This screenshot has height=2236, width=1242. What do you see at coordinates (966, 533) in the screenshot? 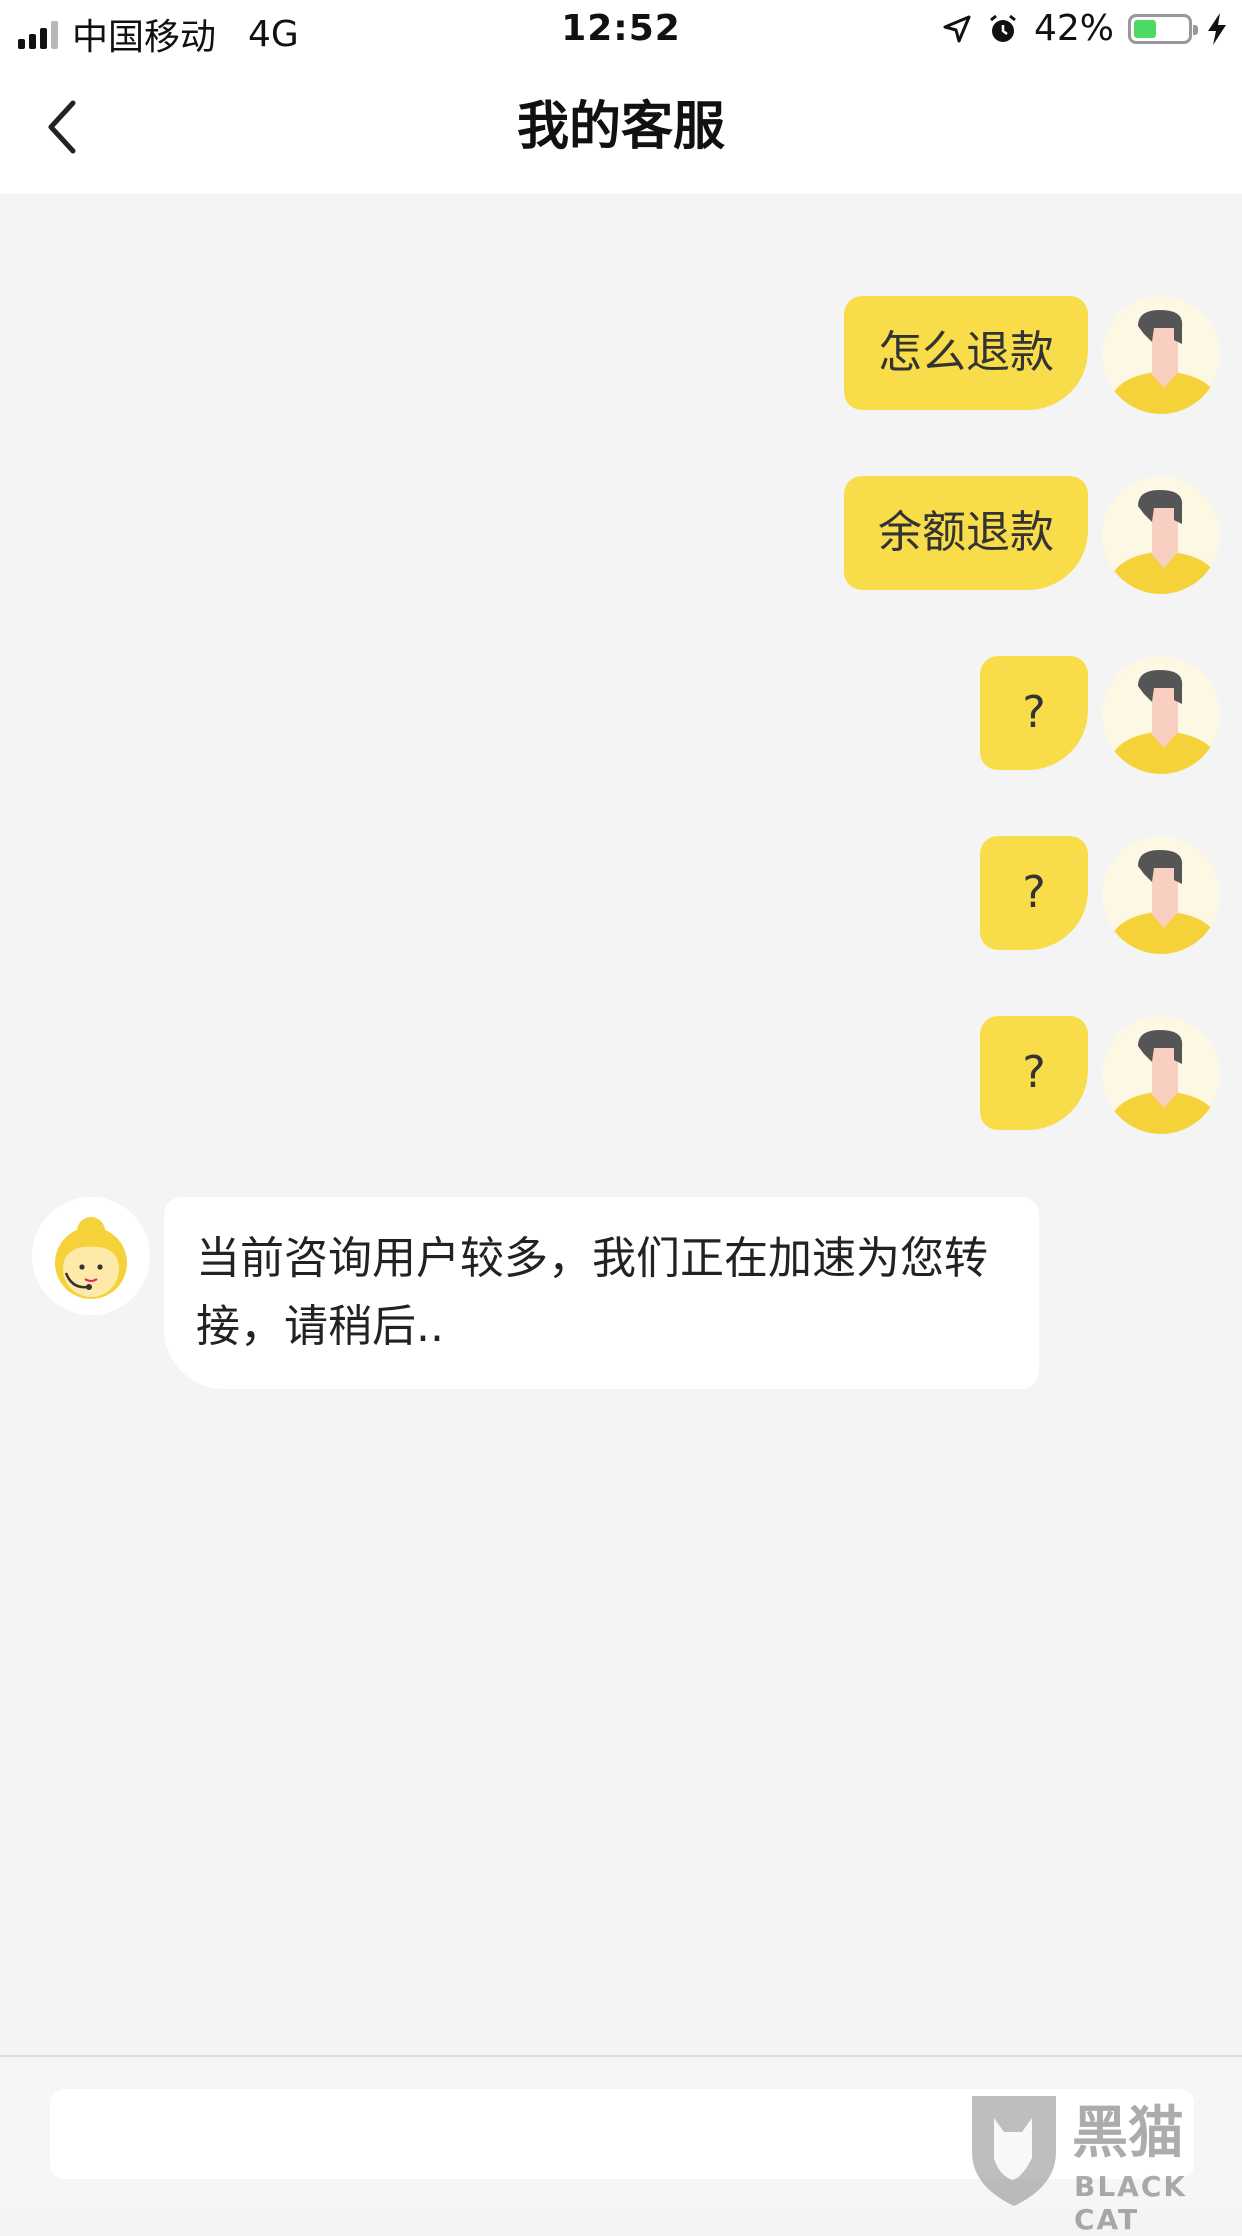
I see `message-bubble: 余额退款` at bounding box center [966, 533].